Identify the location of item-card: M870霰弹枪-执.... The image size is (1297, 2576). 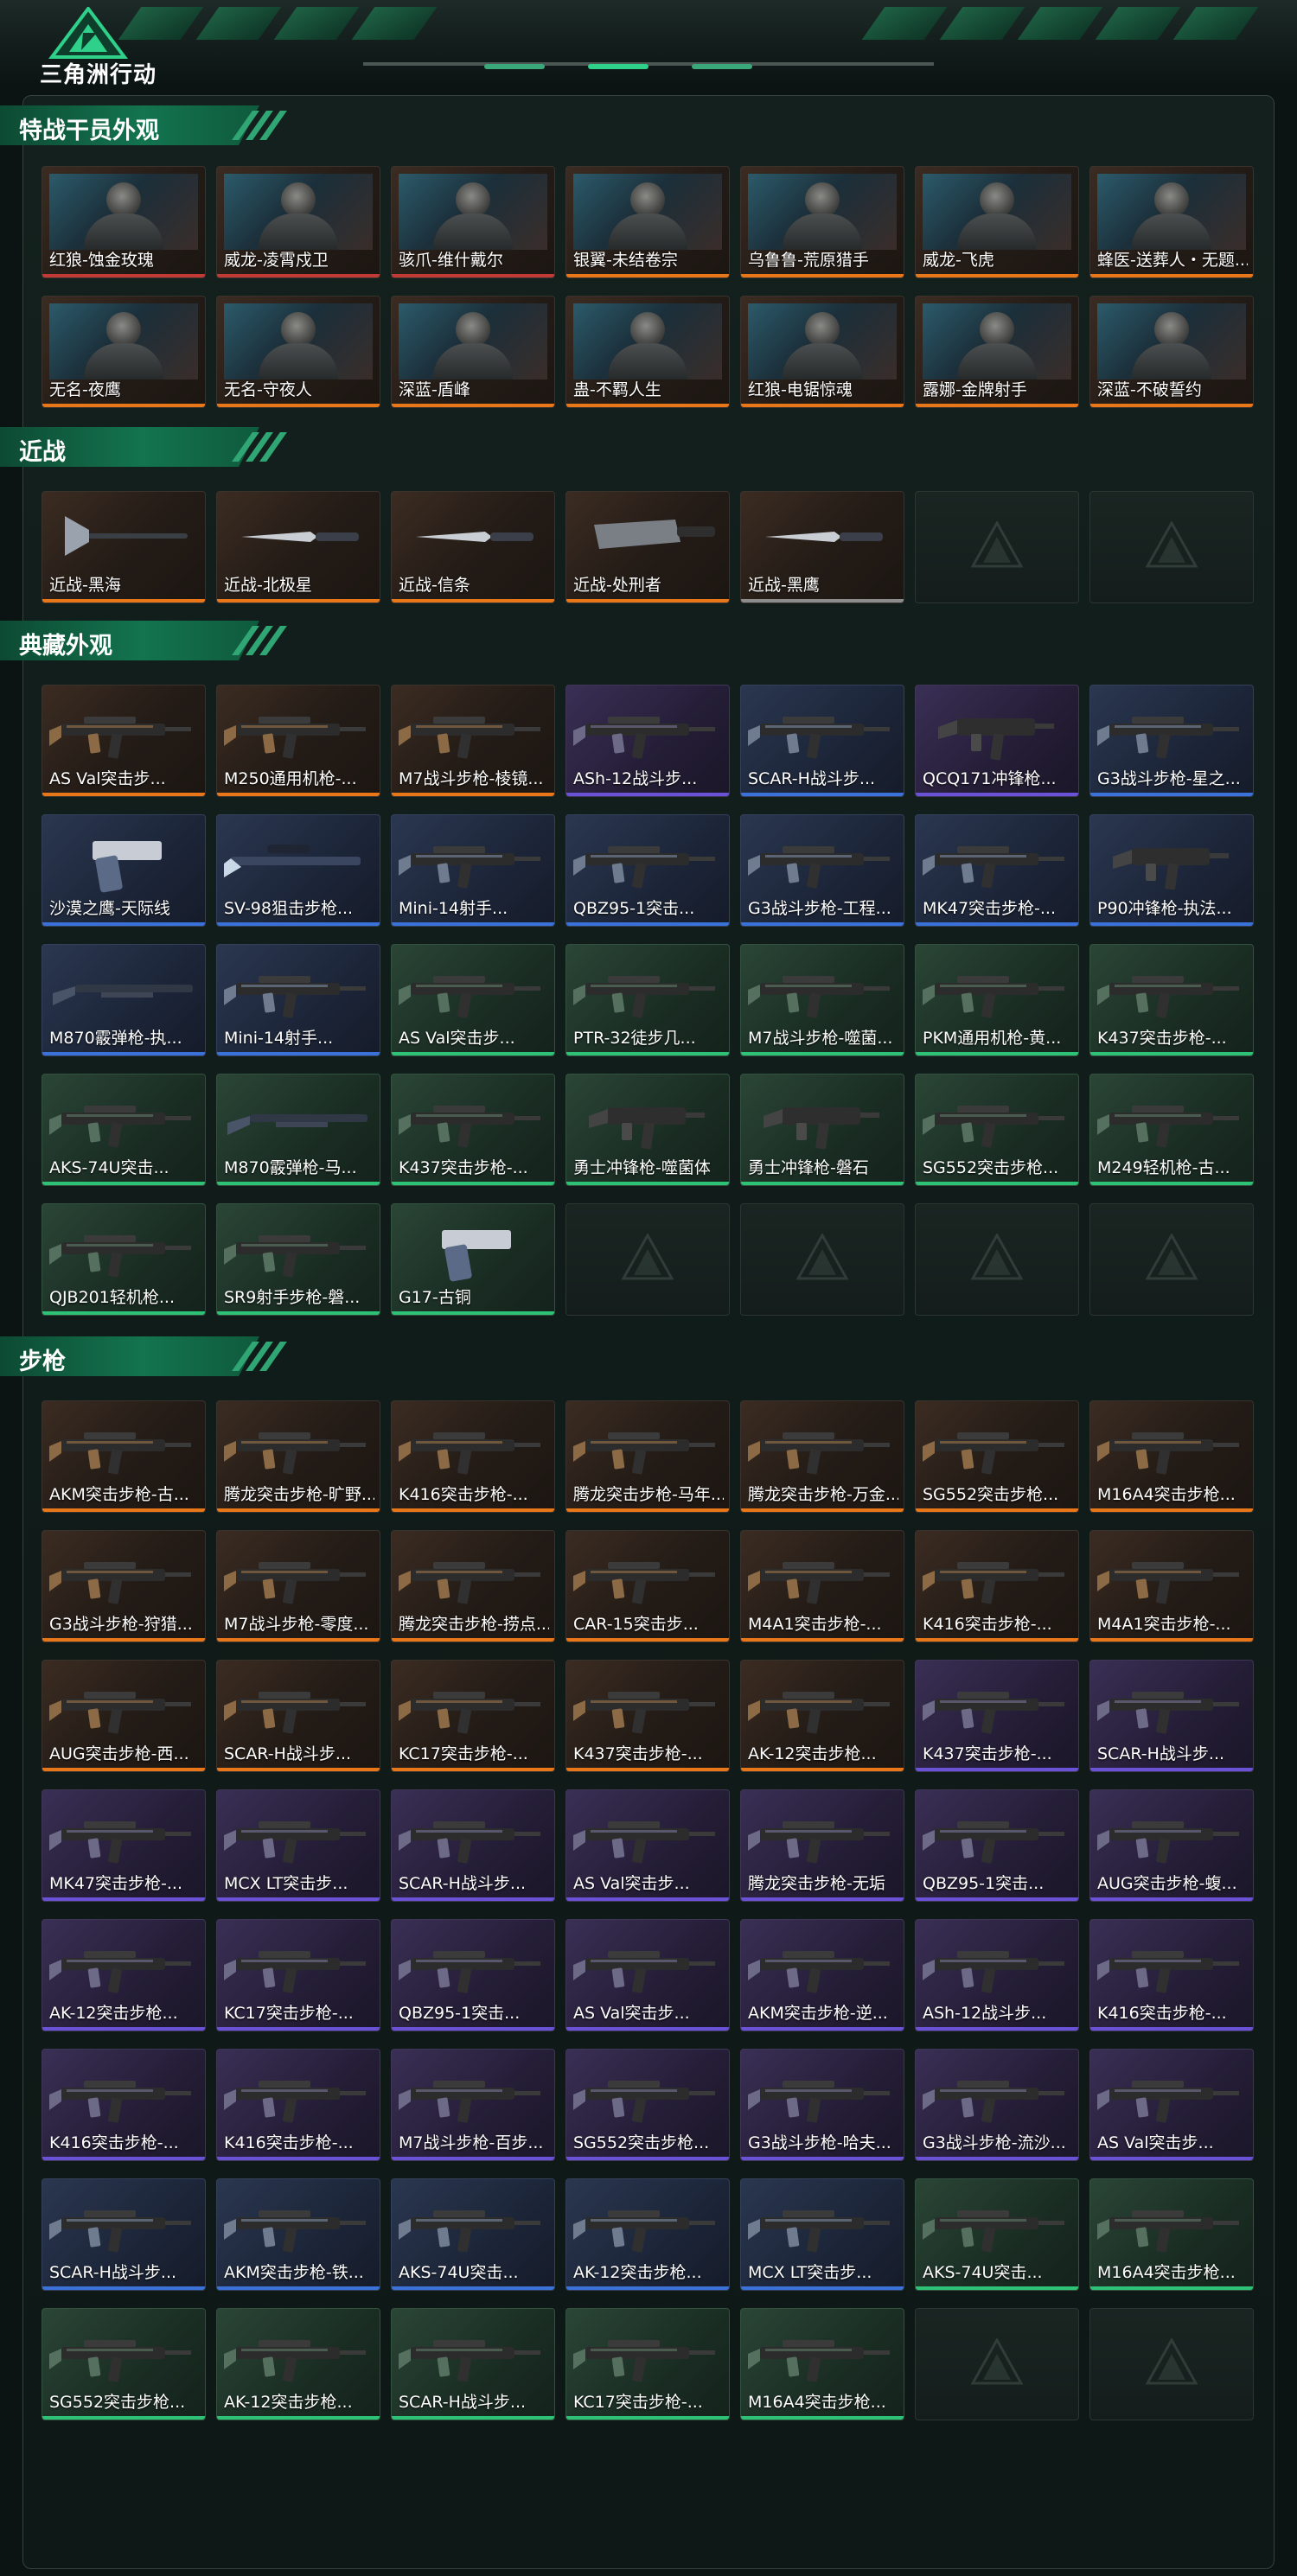
(124, 1000).